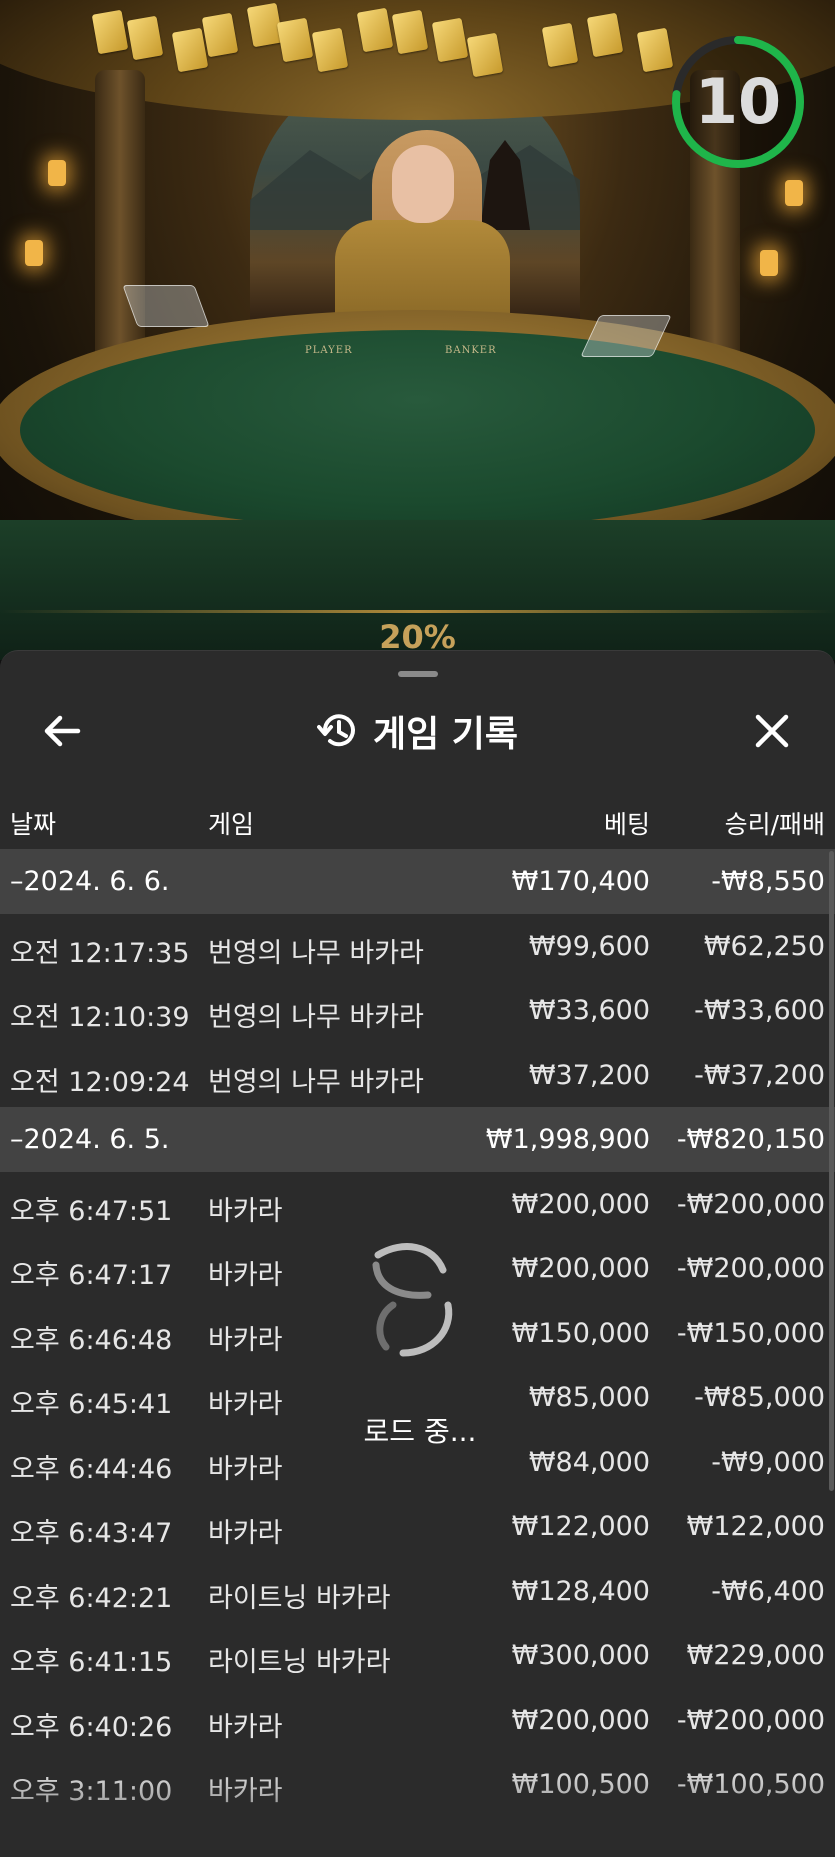  Describe the element at coordinates (768, 881) in the screenshot. I see `row-result: -₩8,550` at that location.